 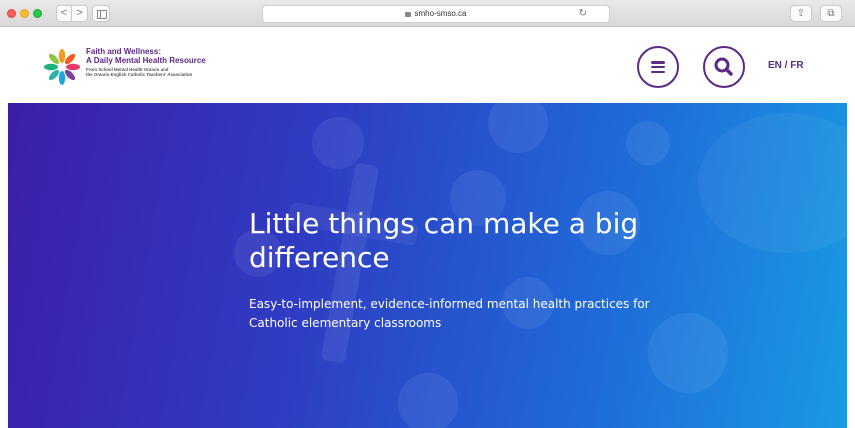 I want to click on zoom-window-button, so click(x=37, y=13).